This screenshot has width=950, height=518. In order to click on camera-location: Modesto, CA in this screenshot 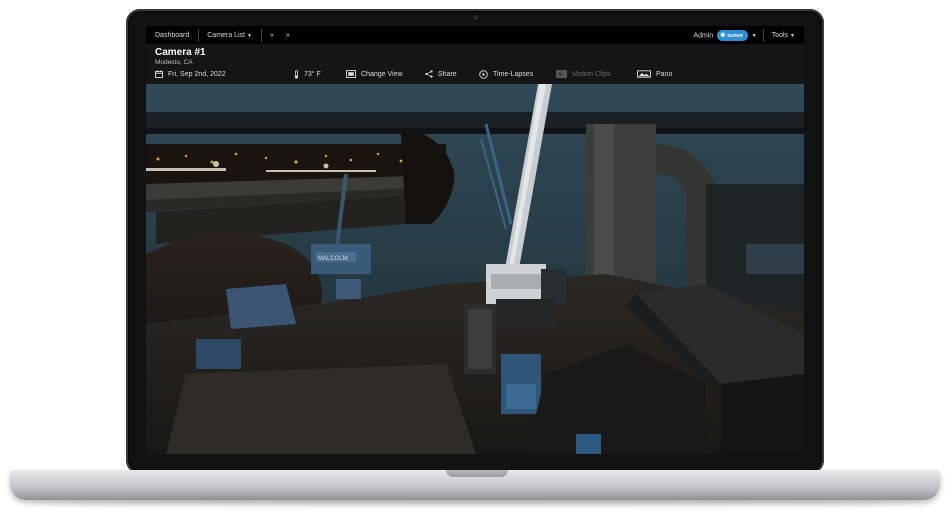, I will do `click(174, 62)`.